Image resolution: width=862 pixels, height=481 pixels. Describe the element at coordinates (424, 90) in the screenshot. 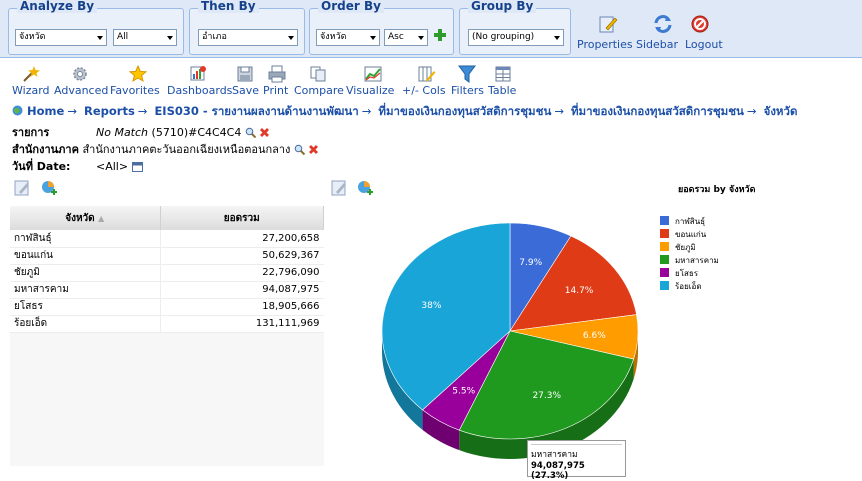

I see `toolbar-label: +/- Cols` at that location.